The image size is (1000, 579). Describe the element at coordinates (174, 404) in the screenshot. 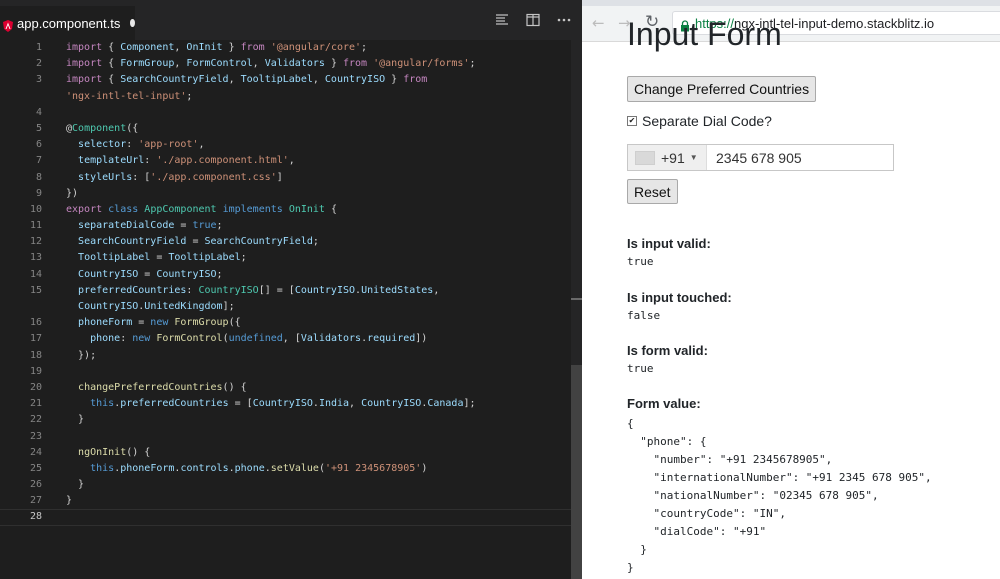

I see `code-token: preferredCountries` at that location.